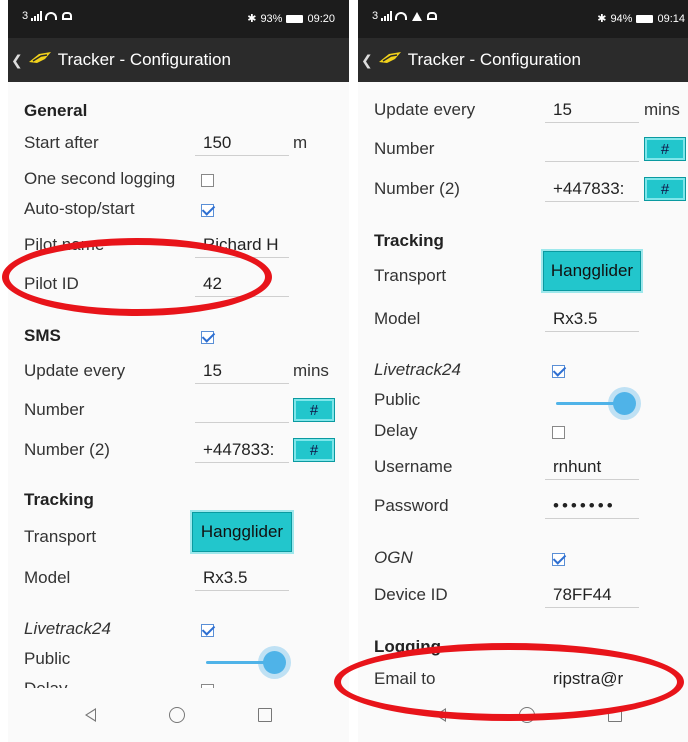 This screenshot has height=742, width=688. What do you see at coordinates (207, 337) in the screenshot?
I see `sms-checkbox` at bounding box center [207, 337].